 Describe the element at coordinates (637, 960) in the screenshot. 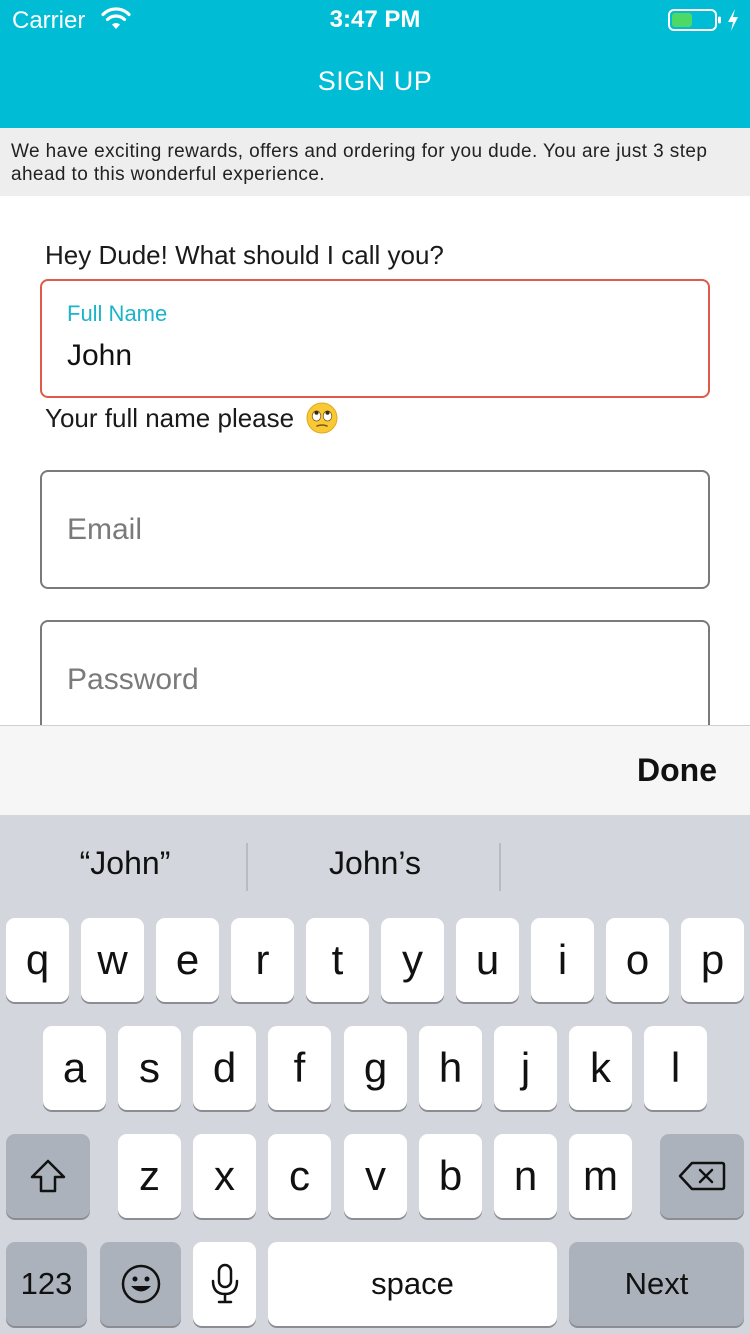

I see `key-o: o` at that location.